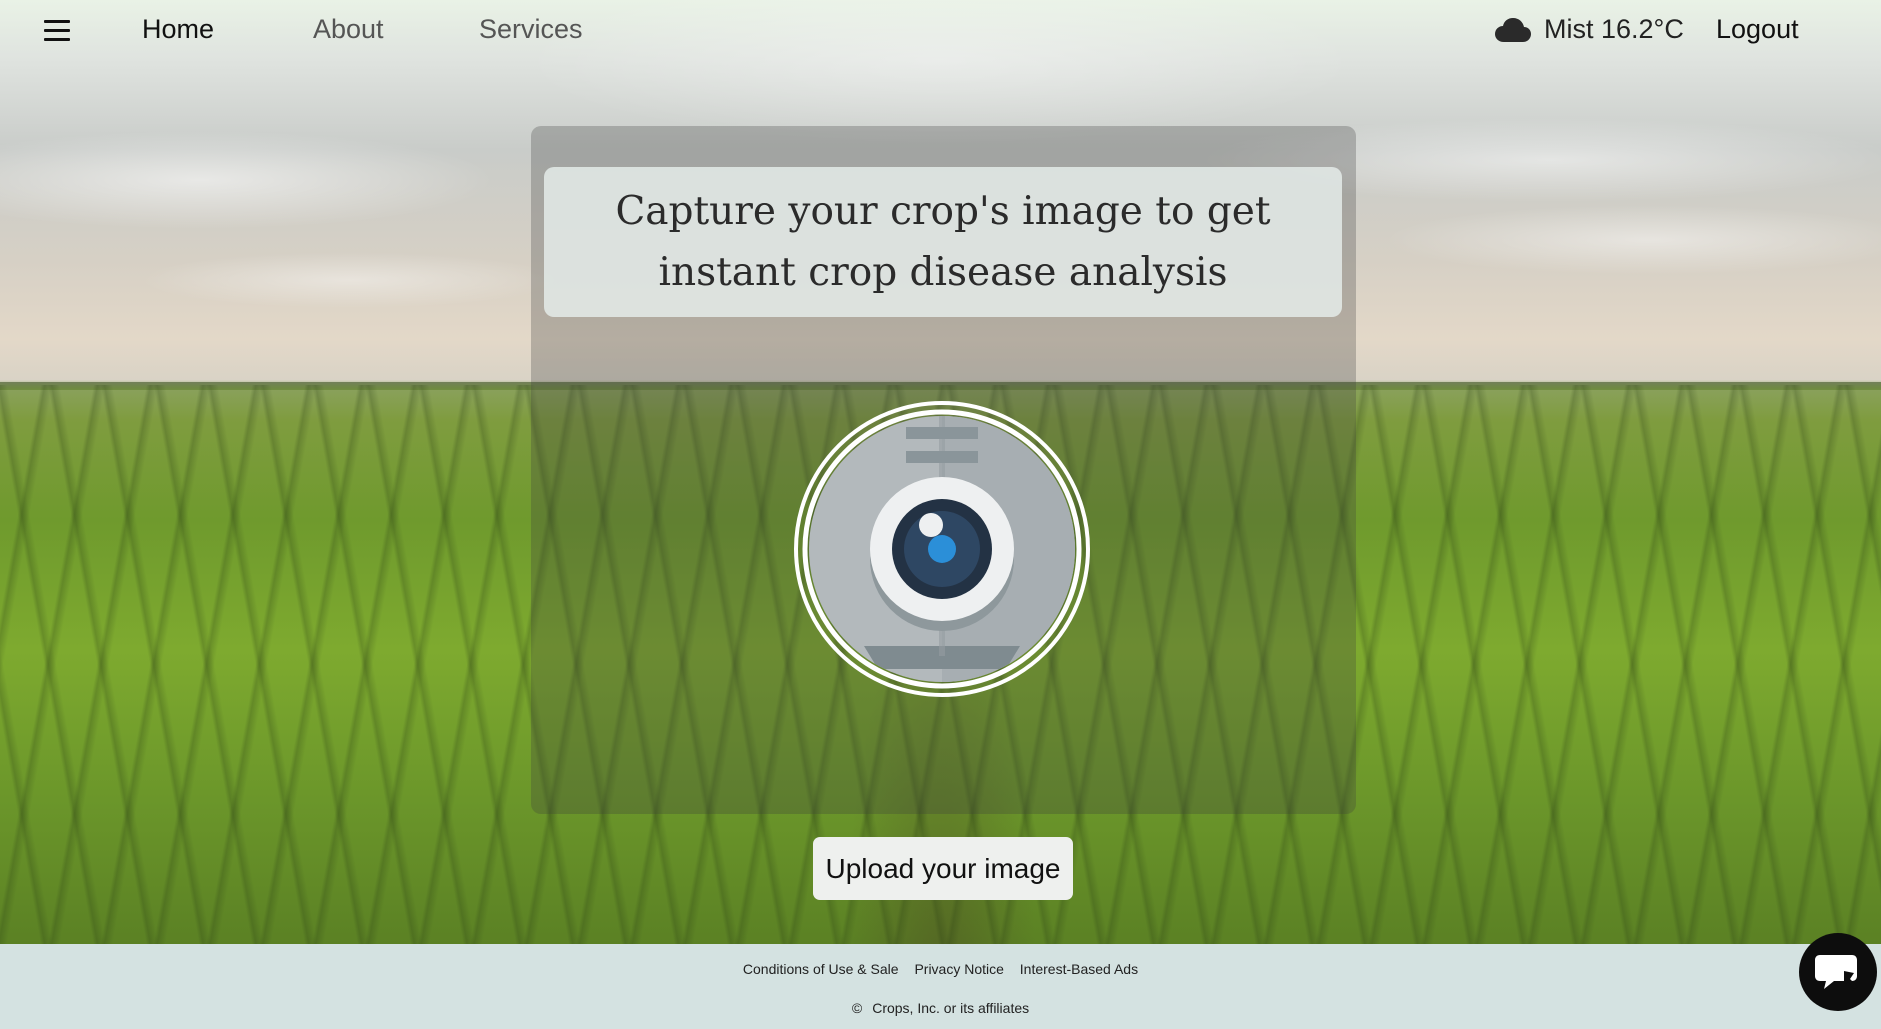  What do you see at coordinates (348, 29) in the screenshot?
I see `nav-about-link: About` at bounding box center [348, 29].